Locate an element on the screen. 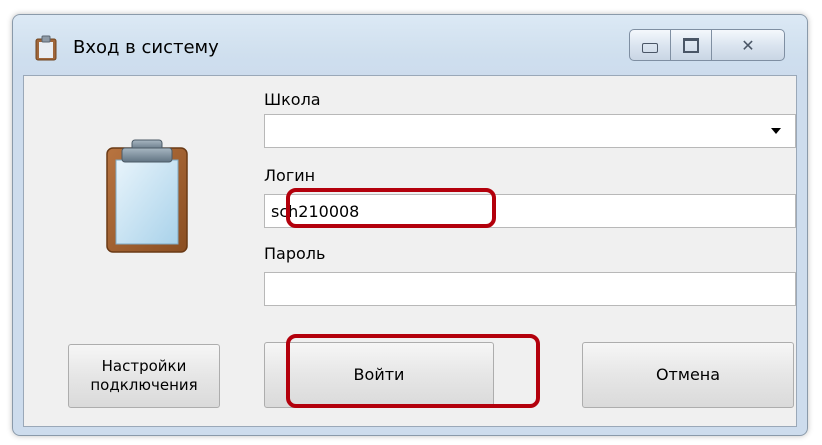  login-input is located at coordinates (530, 211).